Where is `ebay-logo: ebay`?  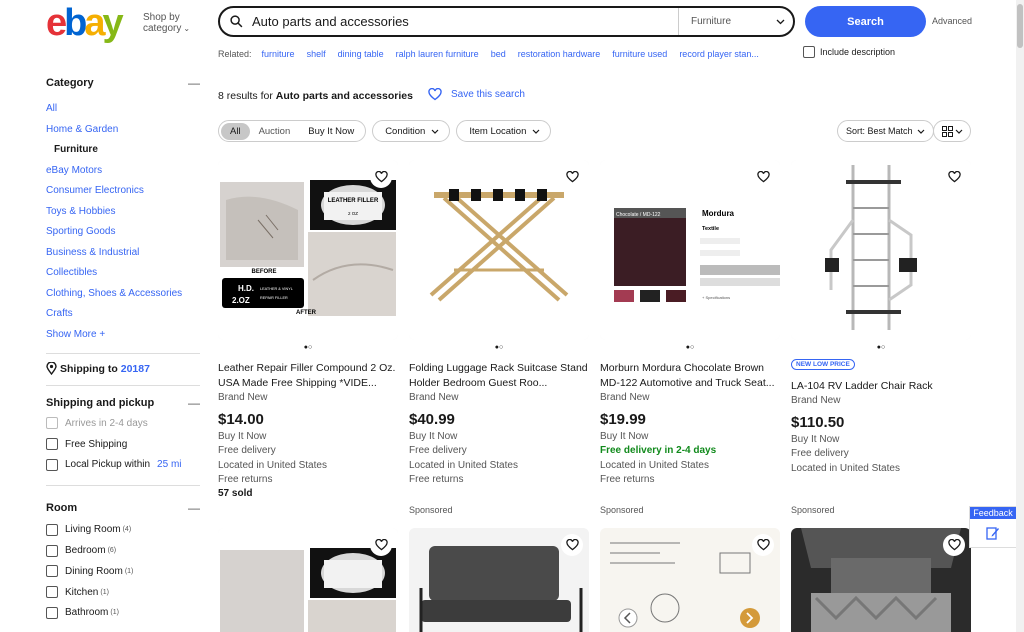 ebay-logo: ebay is located at coordinates (85, 23).